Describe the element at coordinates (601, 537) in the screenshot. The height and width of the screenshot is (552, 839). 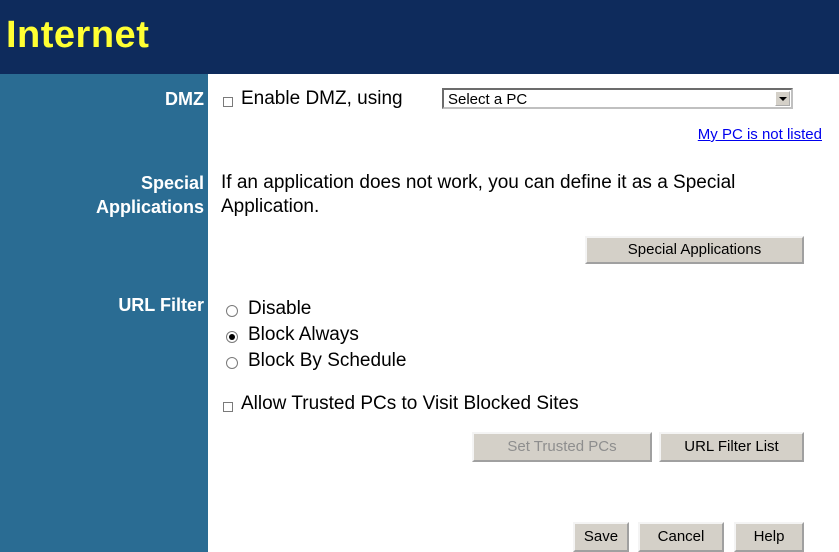
I see `save-button: Save` at that location.